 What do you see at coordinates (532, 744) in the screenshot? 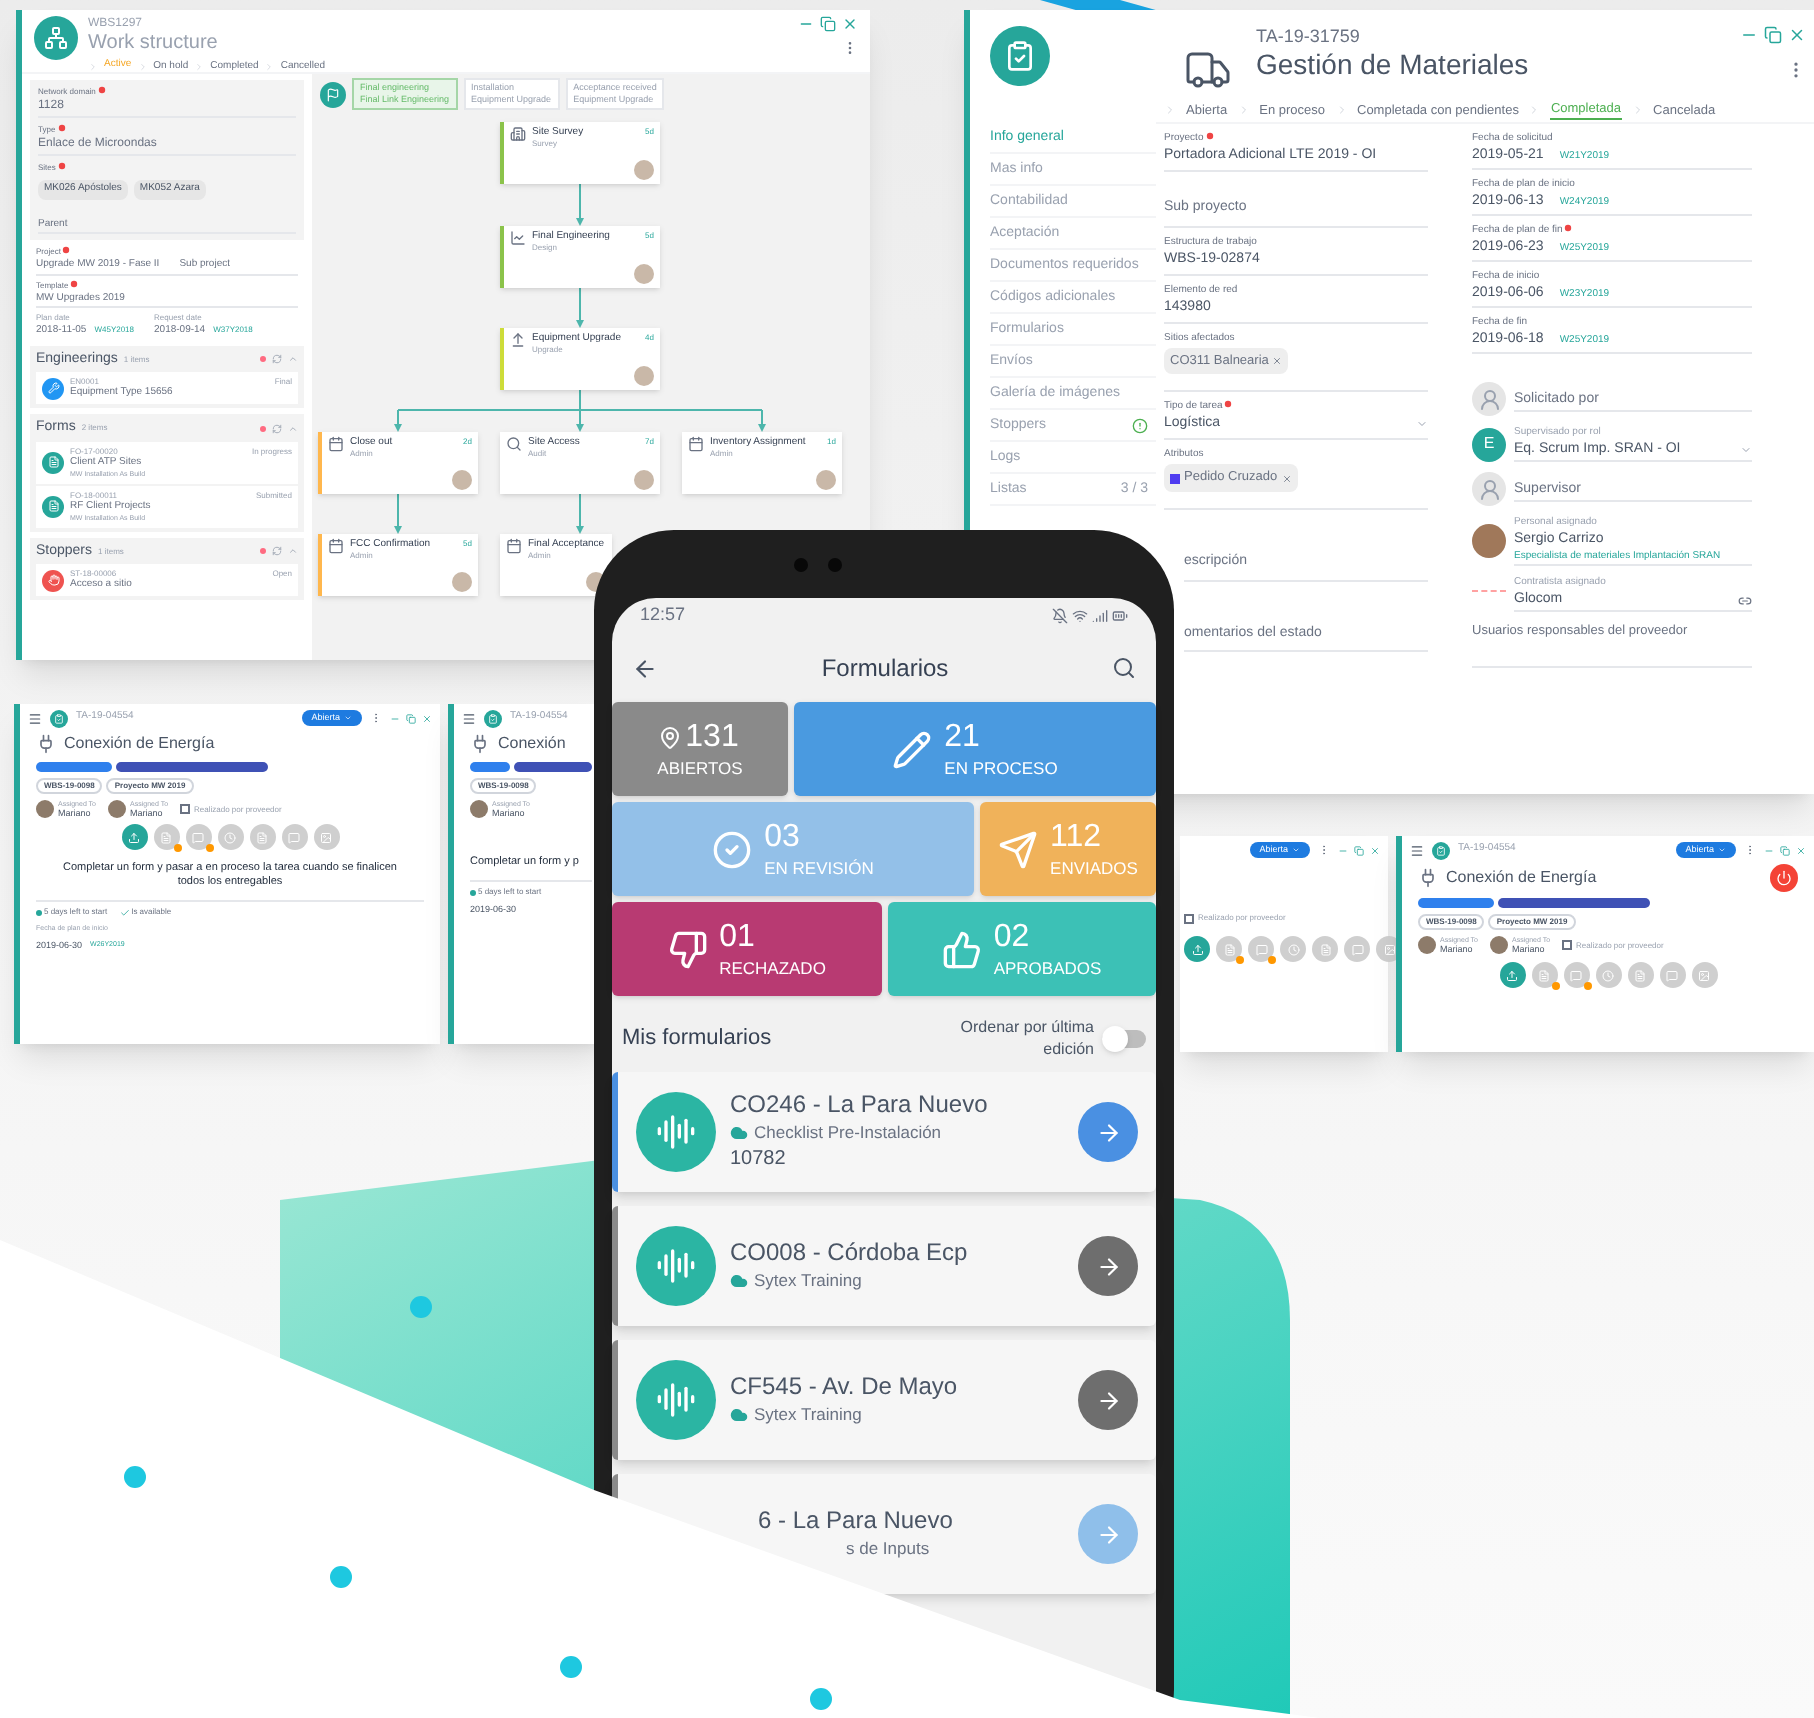
I see `task-title: Conexión` at bounding box center [532, 744].